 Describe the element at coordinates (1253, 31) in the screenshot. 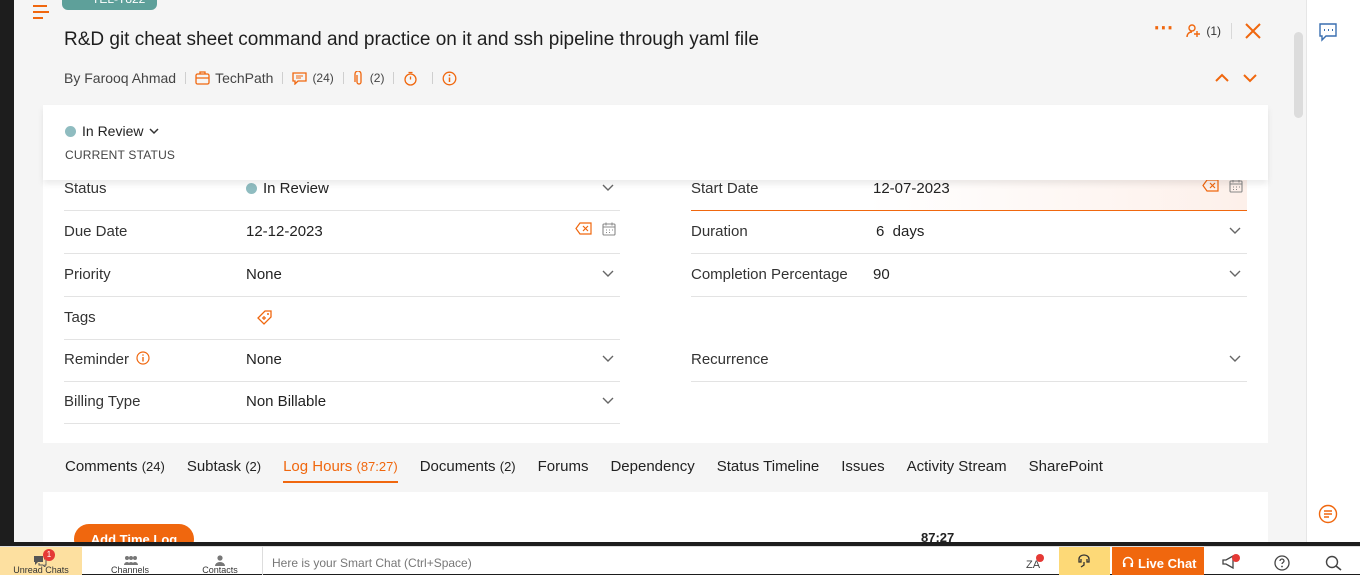

I see `close-icon` at that location.